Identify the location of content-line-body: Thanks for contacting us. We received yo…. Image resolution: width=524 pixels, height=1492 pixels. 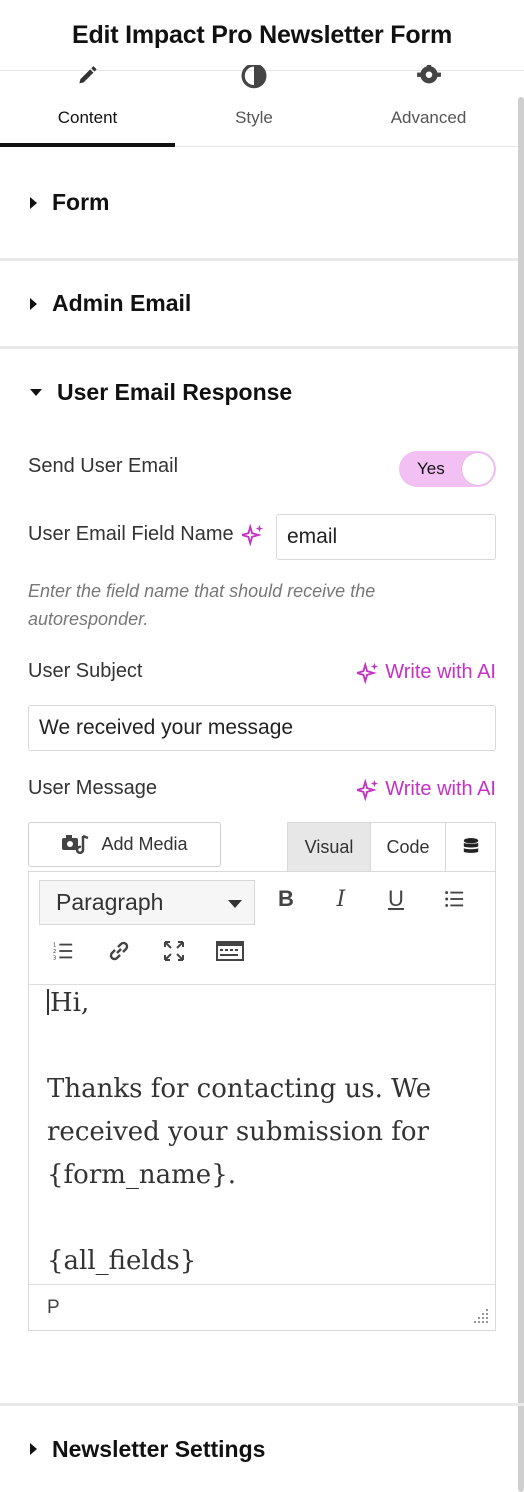
(239, 1132).